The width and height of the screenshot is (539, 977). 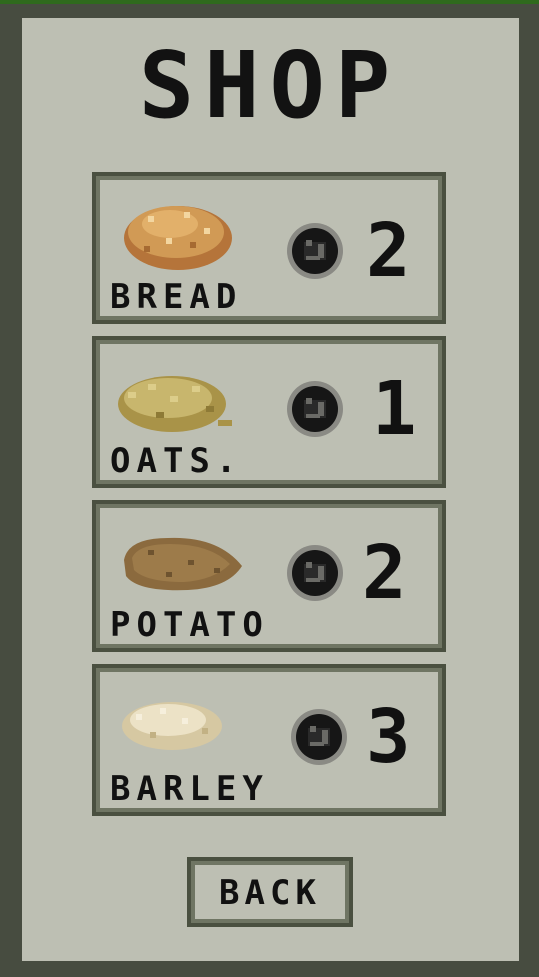 What do you see at coordinates (269, 576) in the screenshot?
I see `shop-item-potato: 2 POTATO` at bounding box center [269, 576].